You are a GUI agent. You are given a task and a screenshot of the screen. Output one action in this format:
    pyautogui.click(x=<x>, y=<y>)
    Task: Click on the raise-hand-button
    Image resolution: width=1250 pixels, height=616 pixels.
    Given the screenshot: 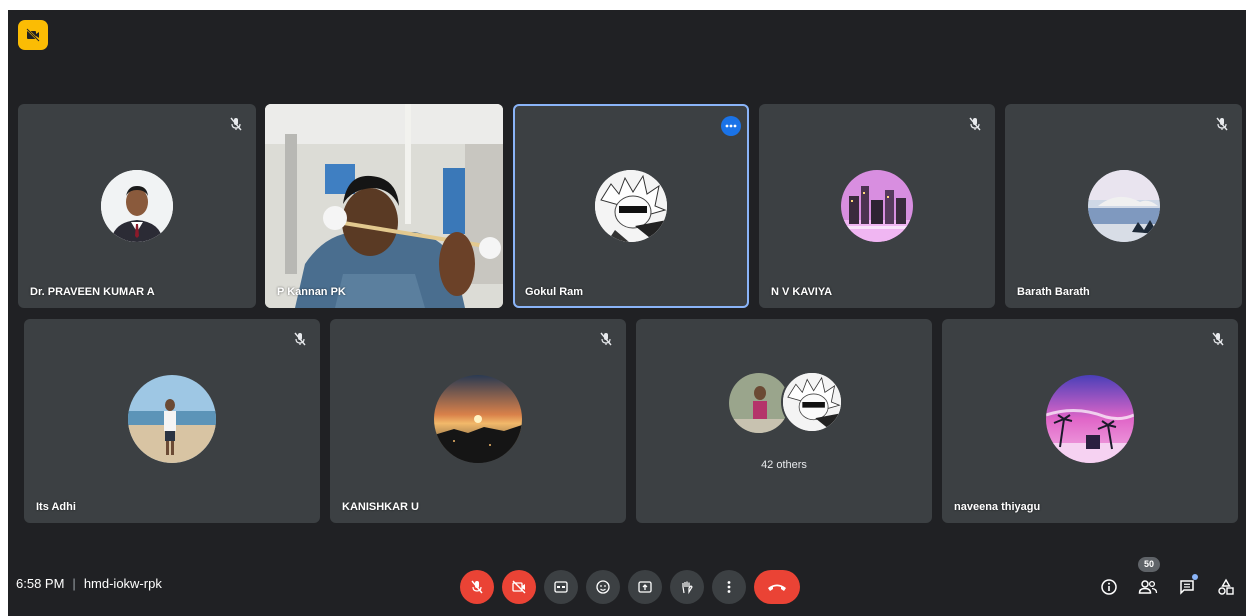 What is the action you would take?
    pyautogui.click(x=687, y=587)
    